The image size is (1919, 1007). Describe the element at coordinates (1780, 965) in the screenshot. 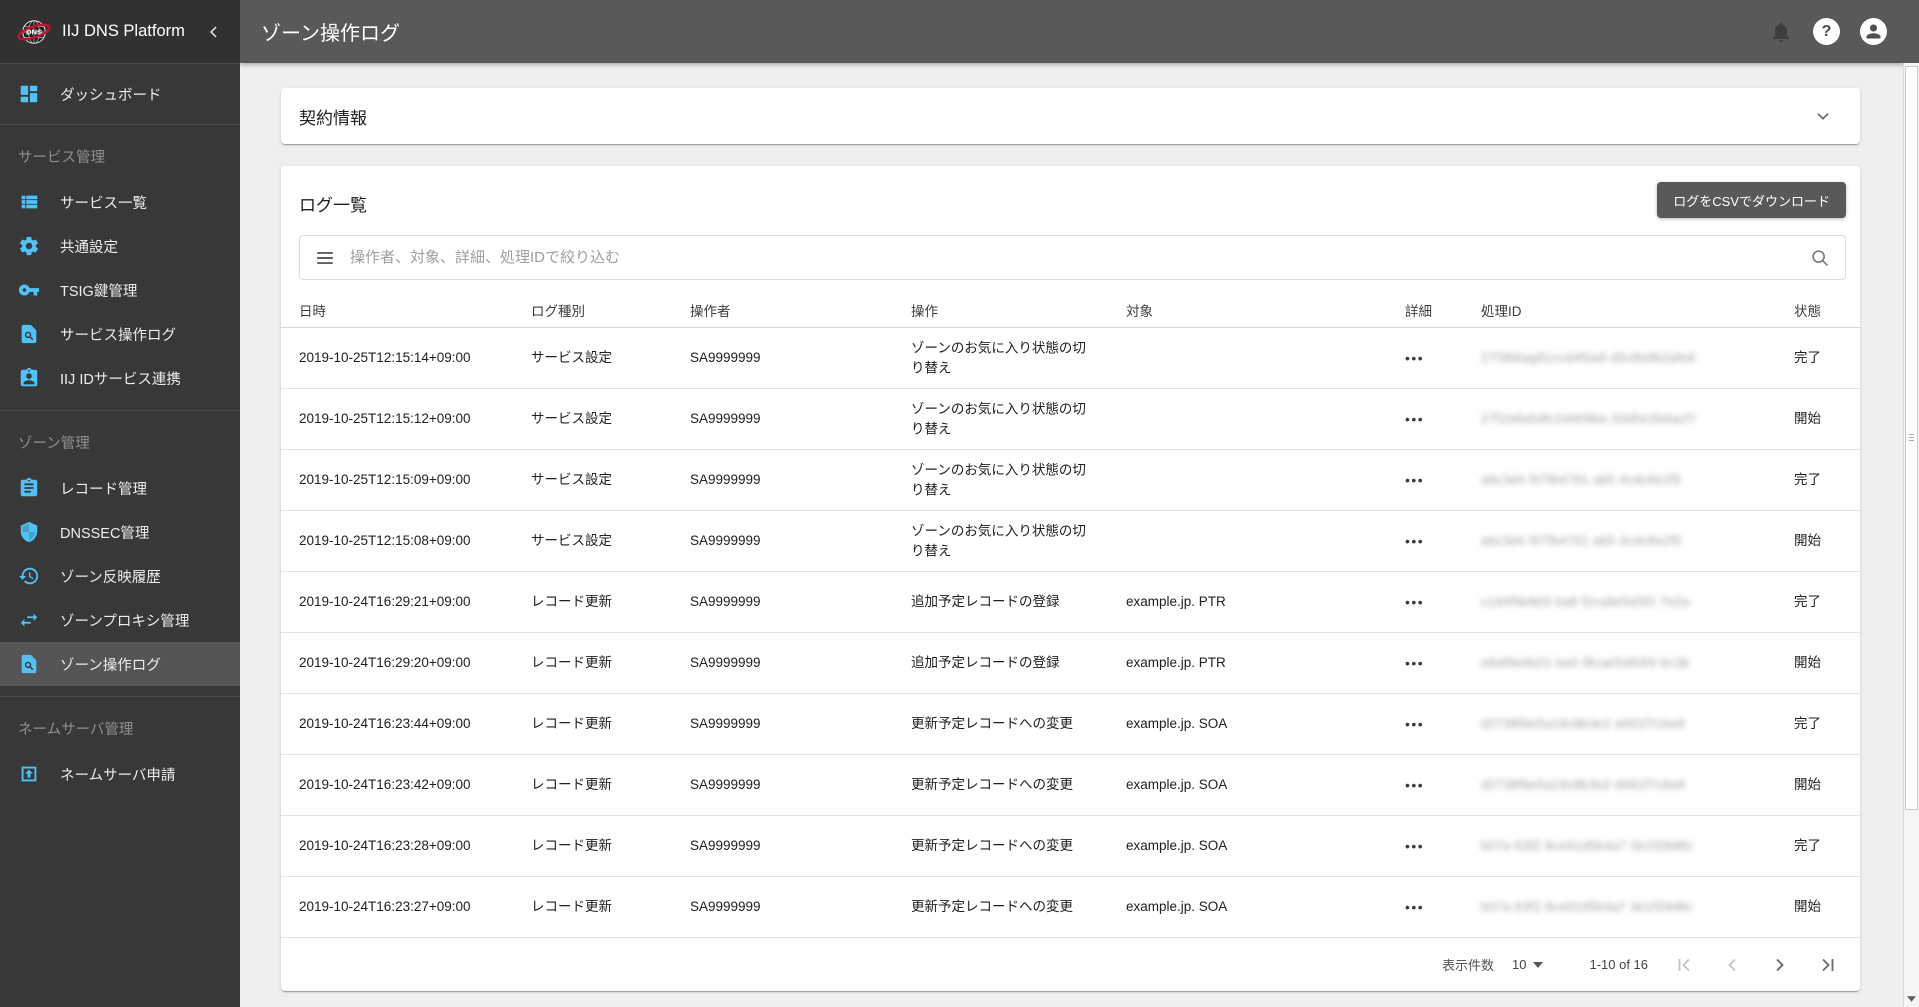

I see `next-page-button` at that location.